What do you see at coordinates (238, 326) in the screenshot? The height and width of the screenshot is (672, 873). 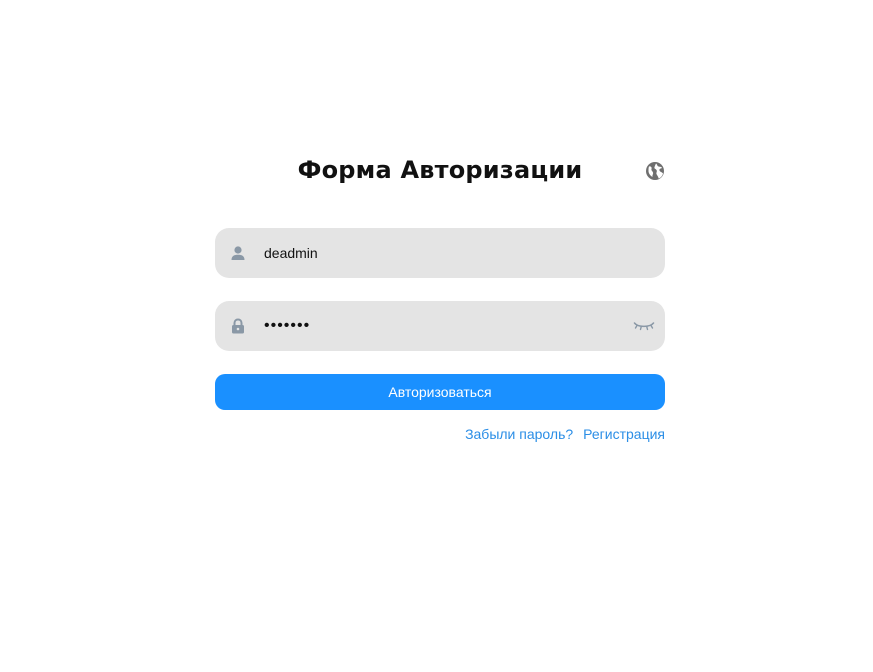 I see `lock-icon` at bounding box center [238, 326].